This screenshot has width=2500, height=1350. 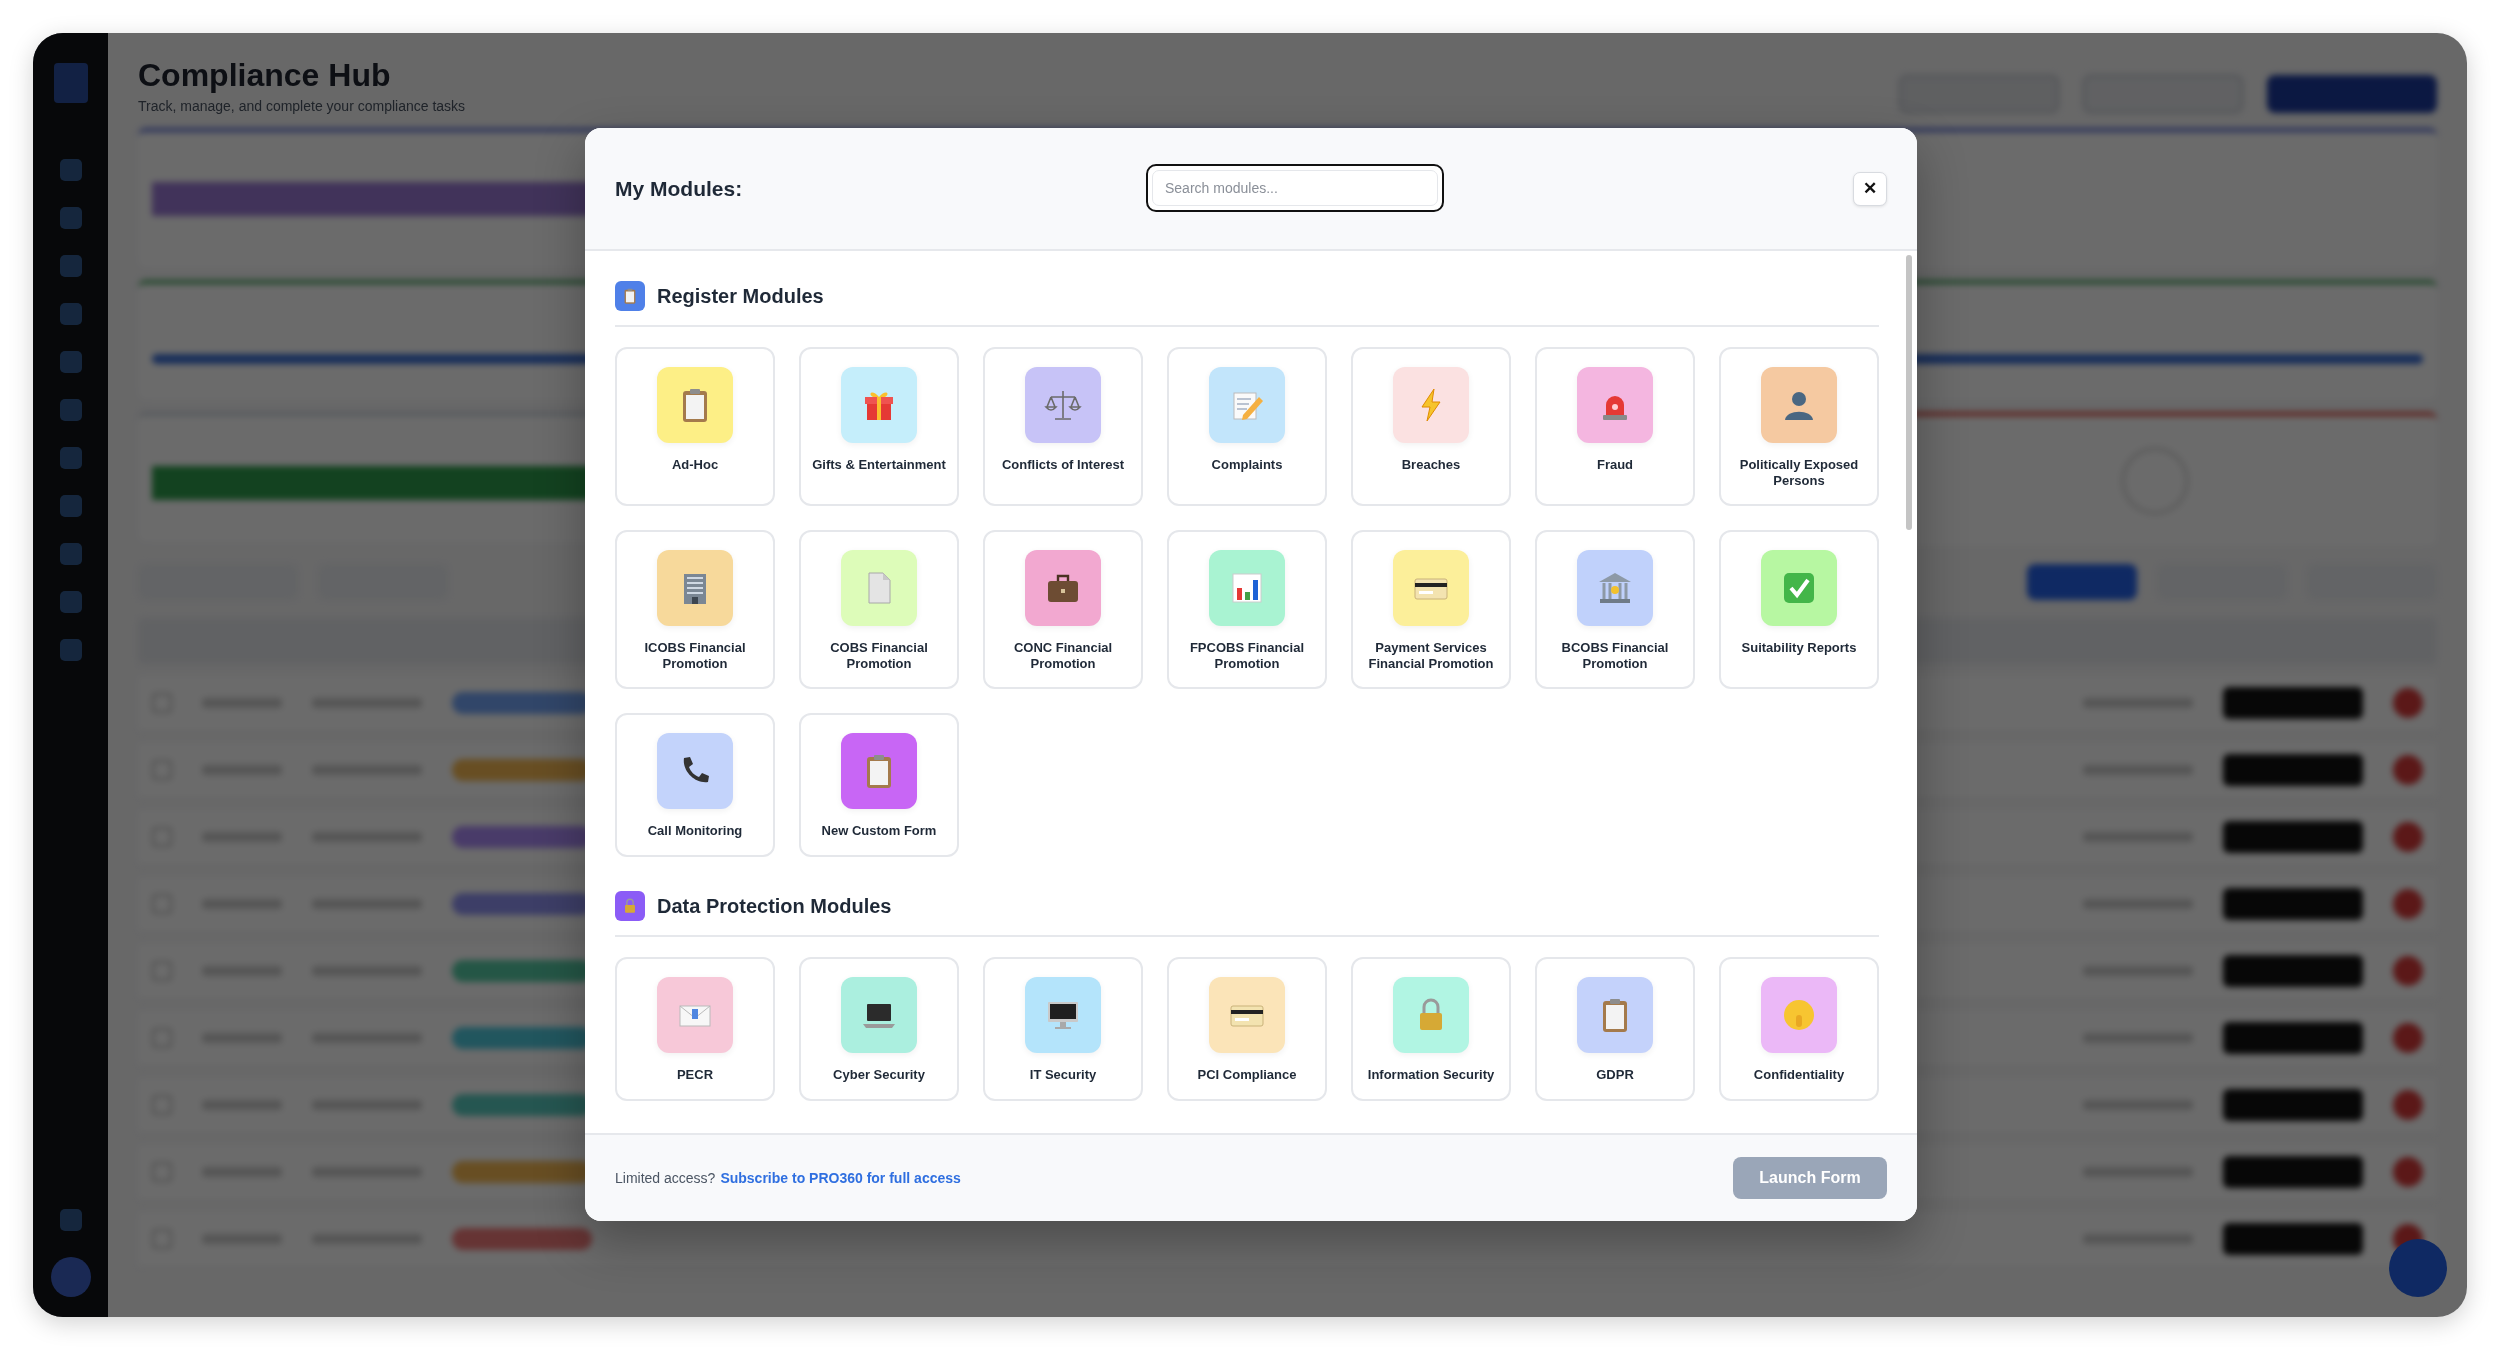 What do you see at coordinates (695, 1029) in the screenshot?
I see `module-card: PECR` at bounding box center [695, 1029].